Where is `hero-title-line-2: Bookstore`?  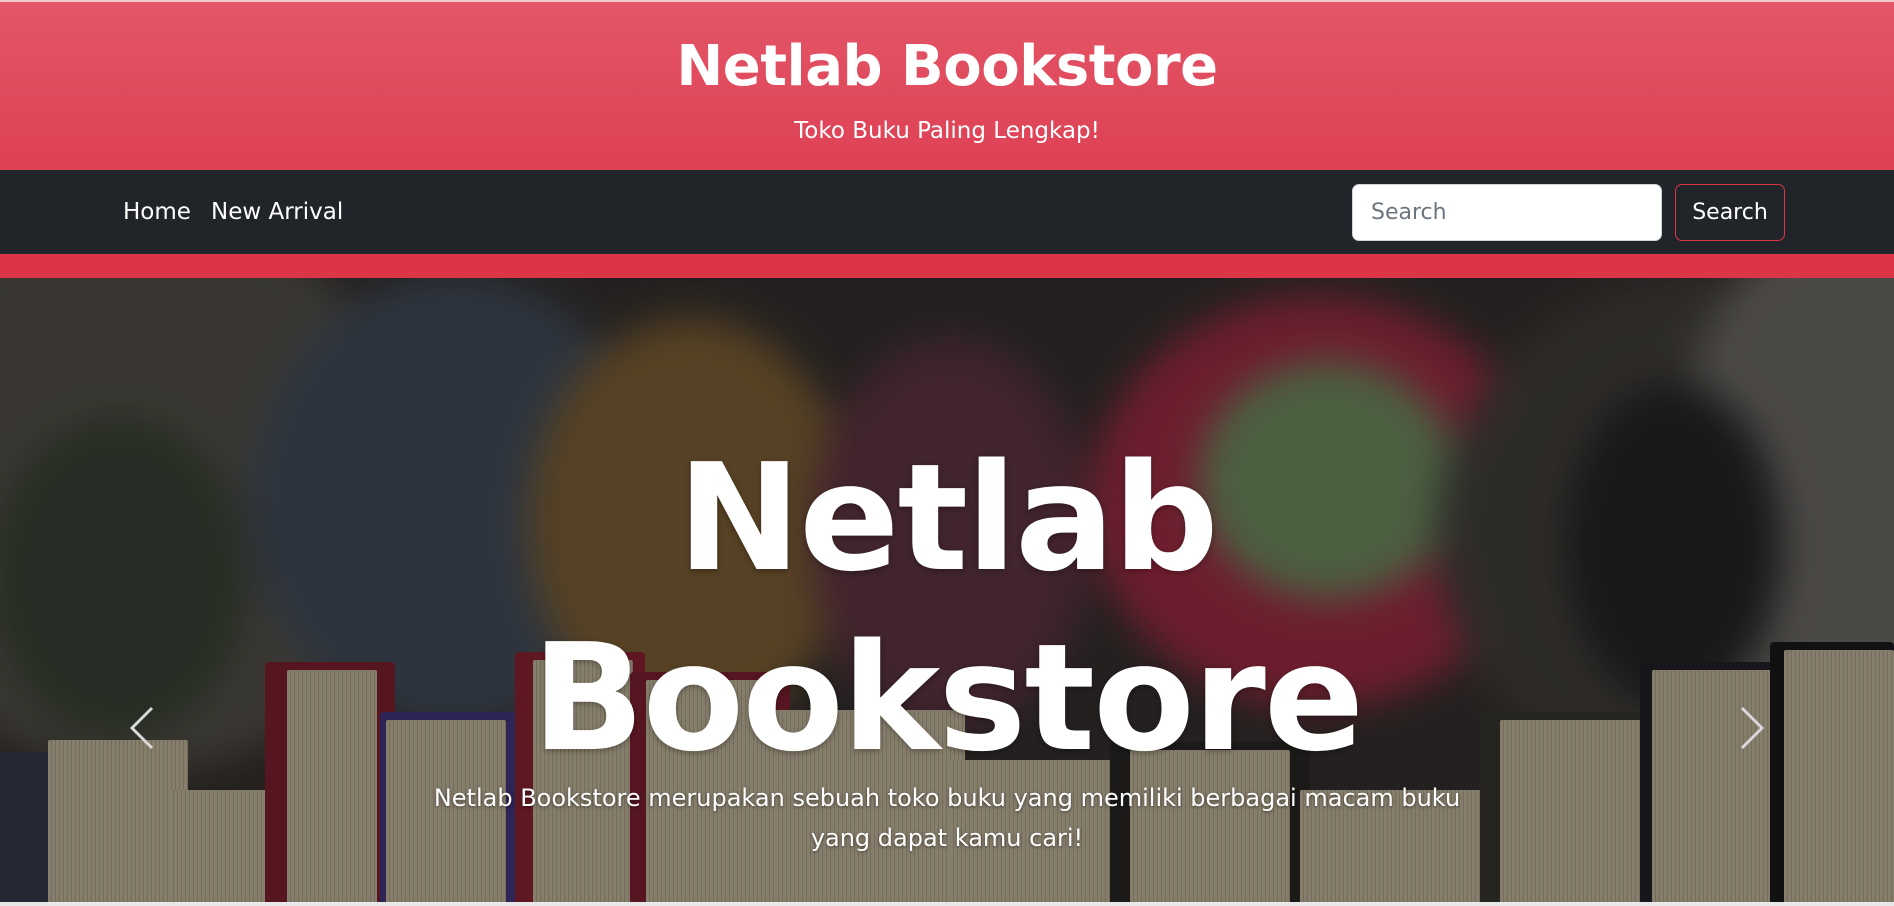
hero-title-line-2: Bookstore is located at coordinates (947, 698).